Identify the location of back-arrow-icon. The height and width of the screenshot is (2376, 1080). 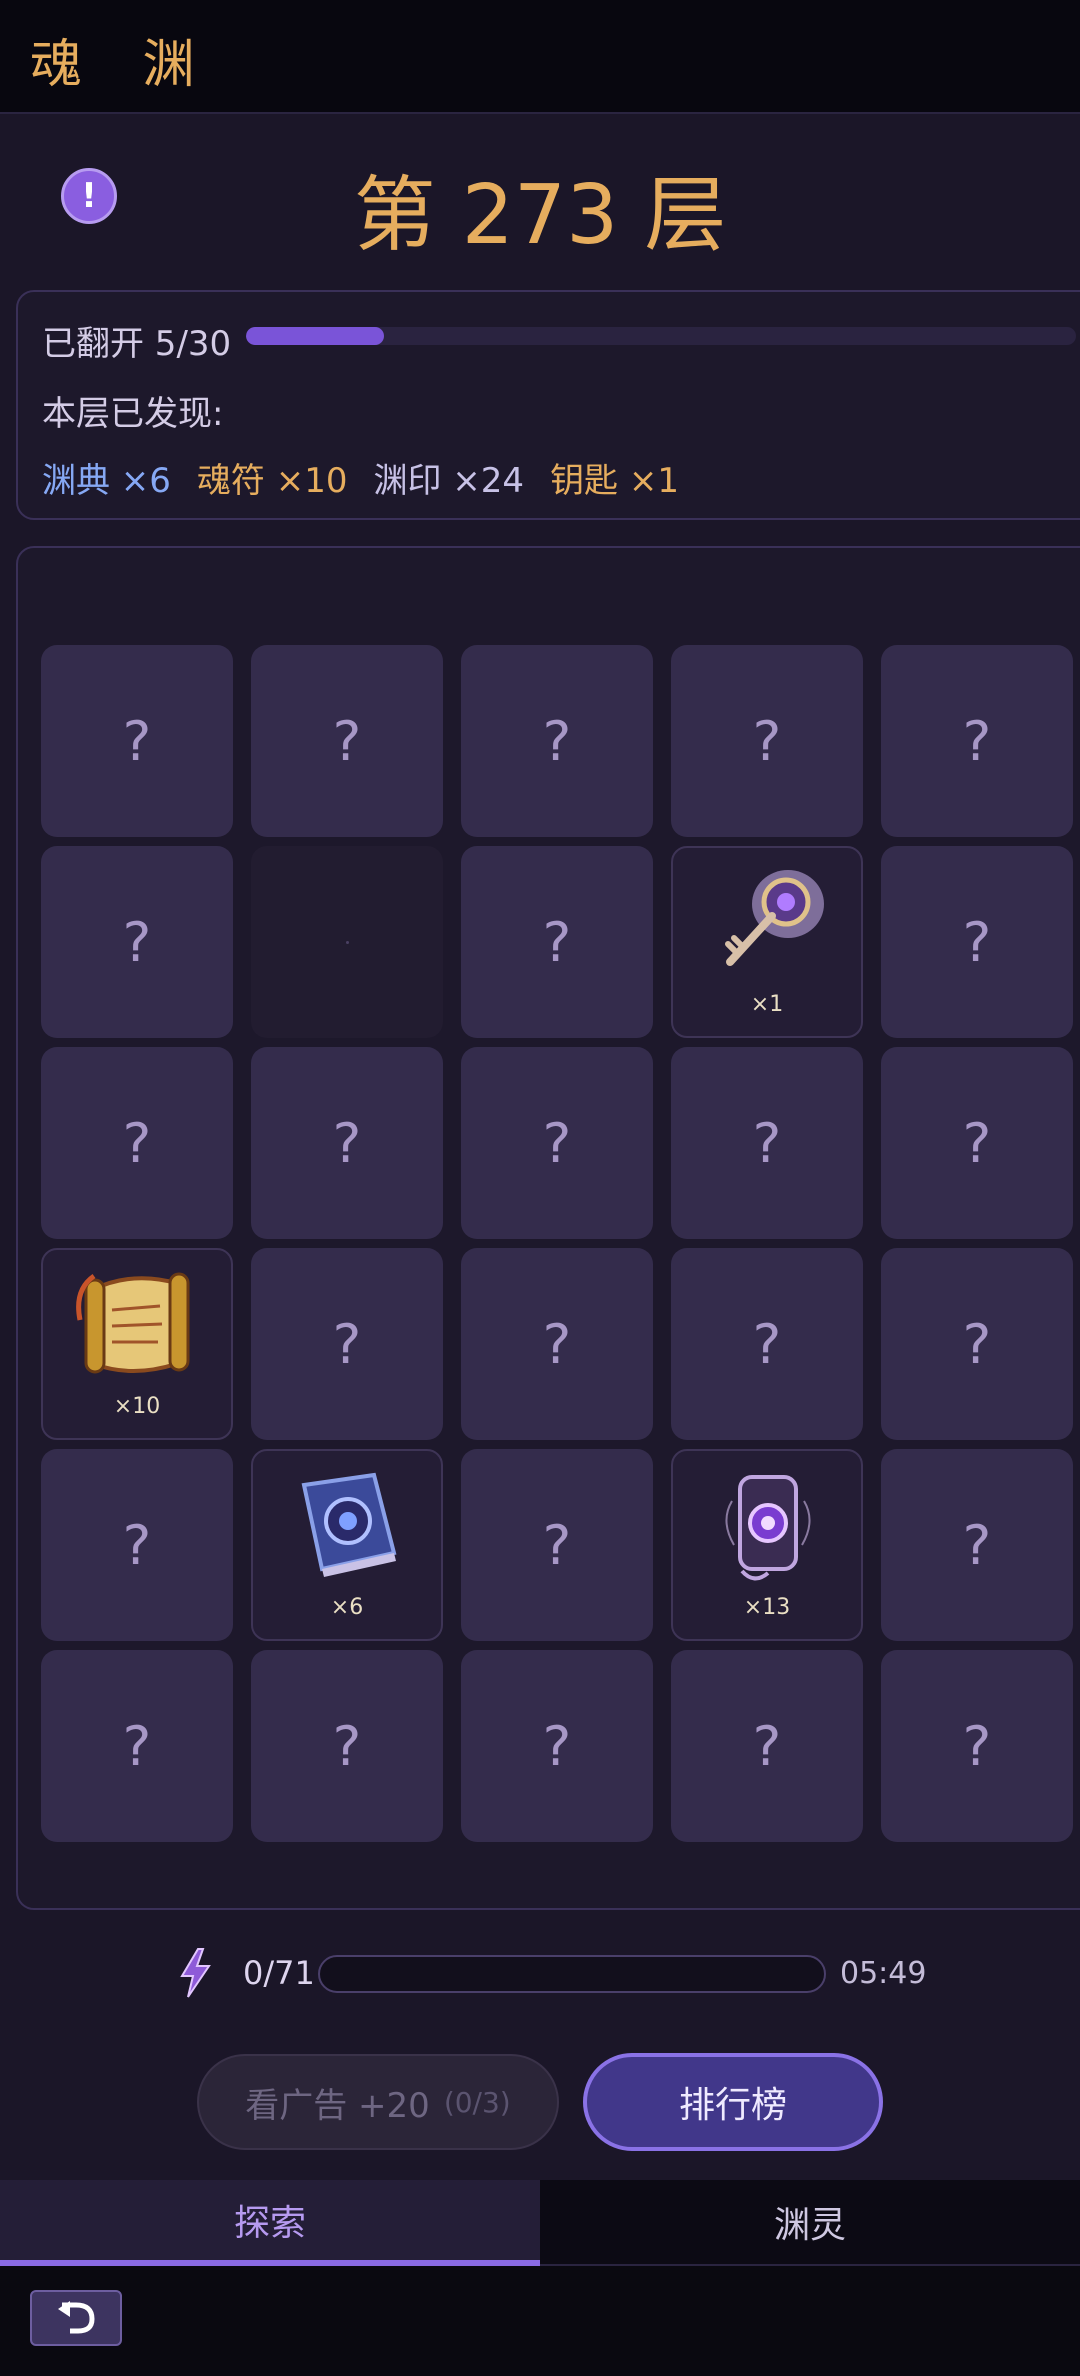
(76, 2317).